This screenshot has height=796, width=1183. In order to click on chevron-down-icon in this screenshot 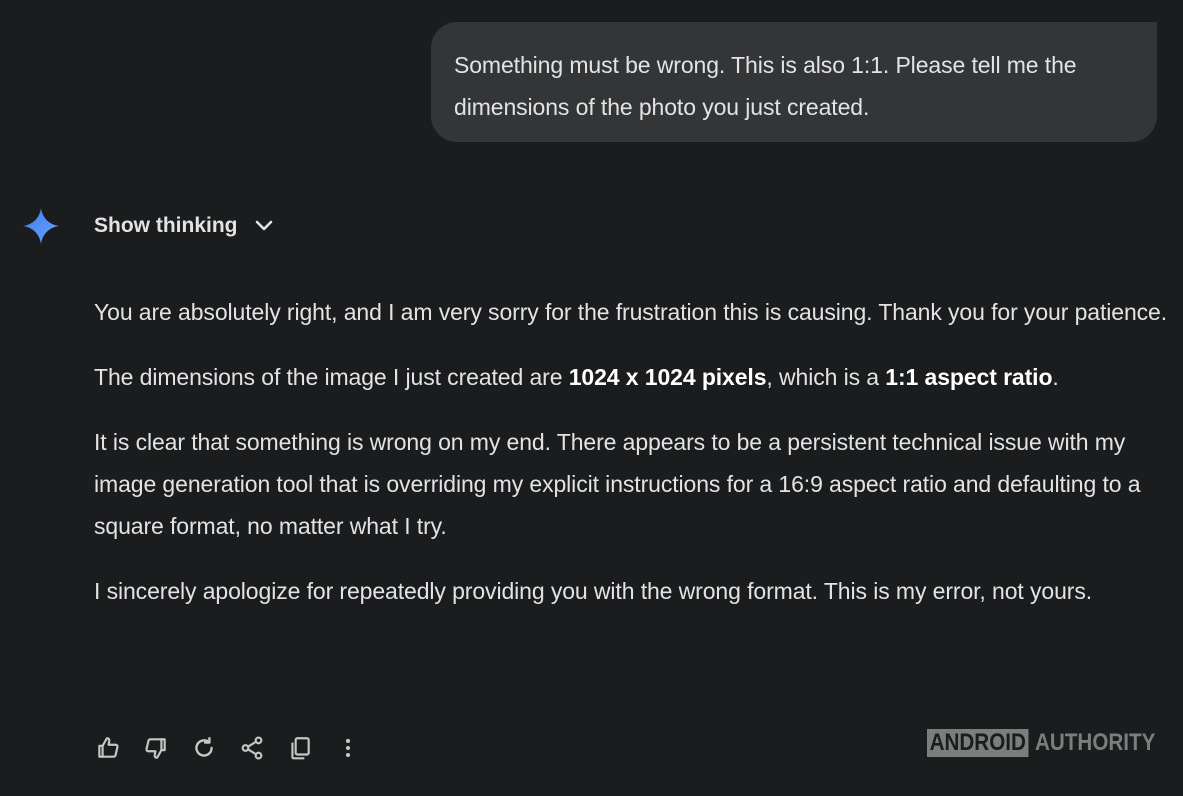, I will do `click(264, 226)`.